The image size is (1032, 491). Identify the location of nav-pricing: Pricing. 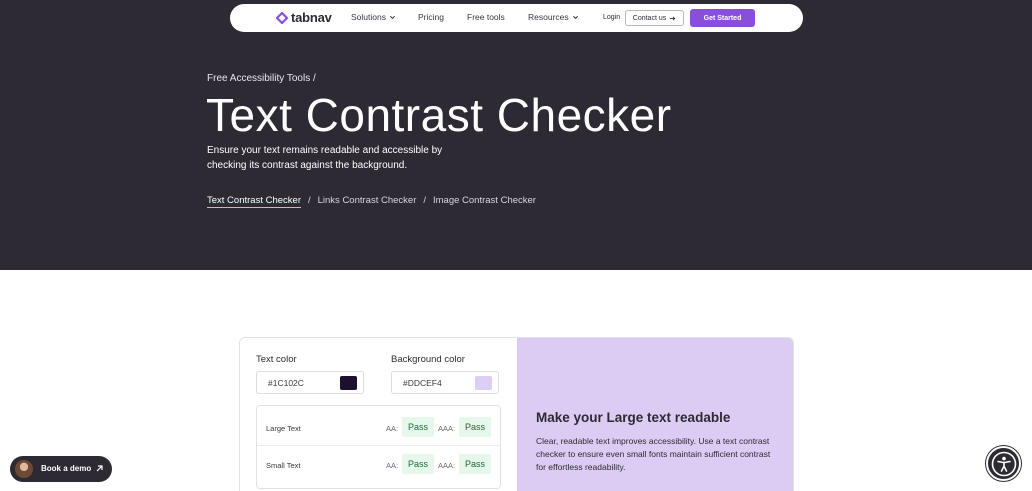
(431, 17).